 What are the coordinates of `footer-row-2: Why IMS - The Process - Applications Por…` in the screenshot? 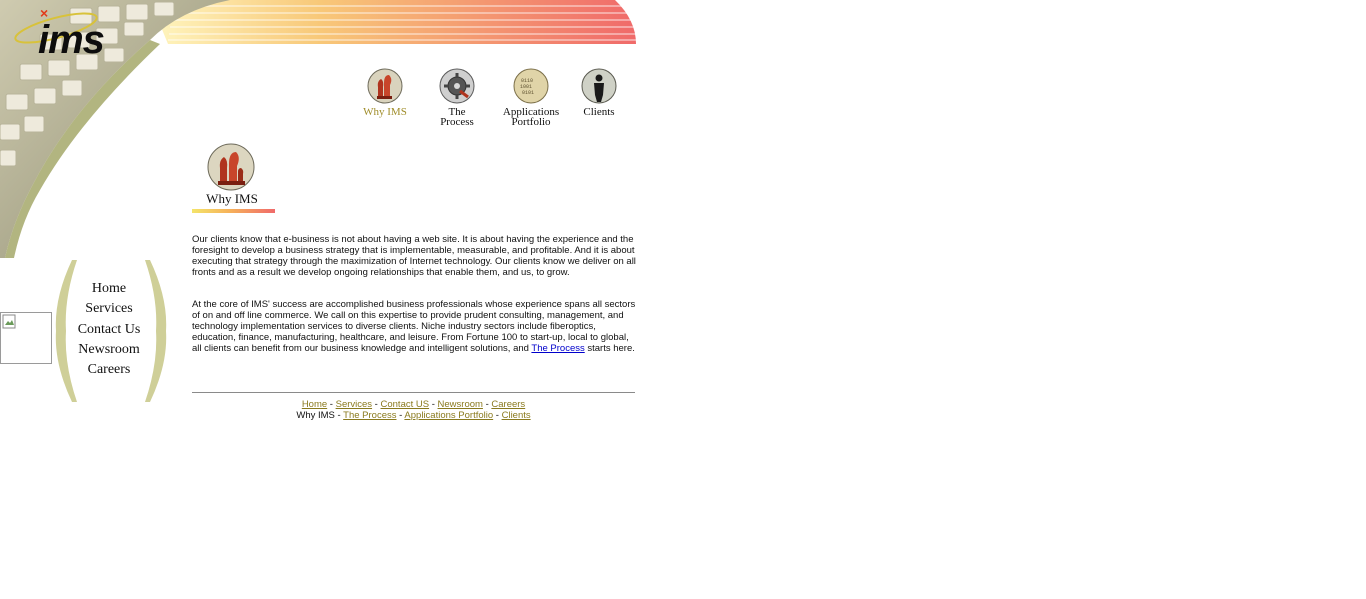 It's located at (413, 415).